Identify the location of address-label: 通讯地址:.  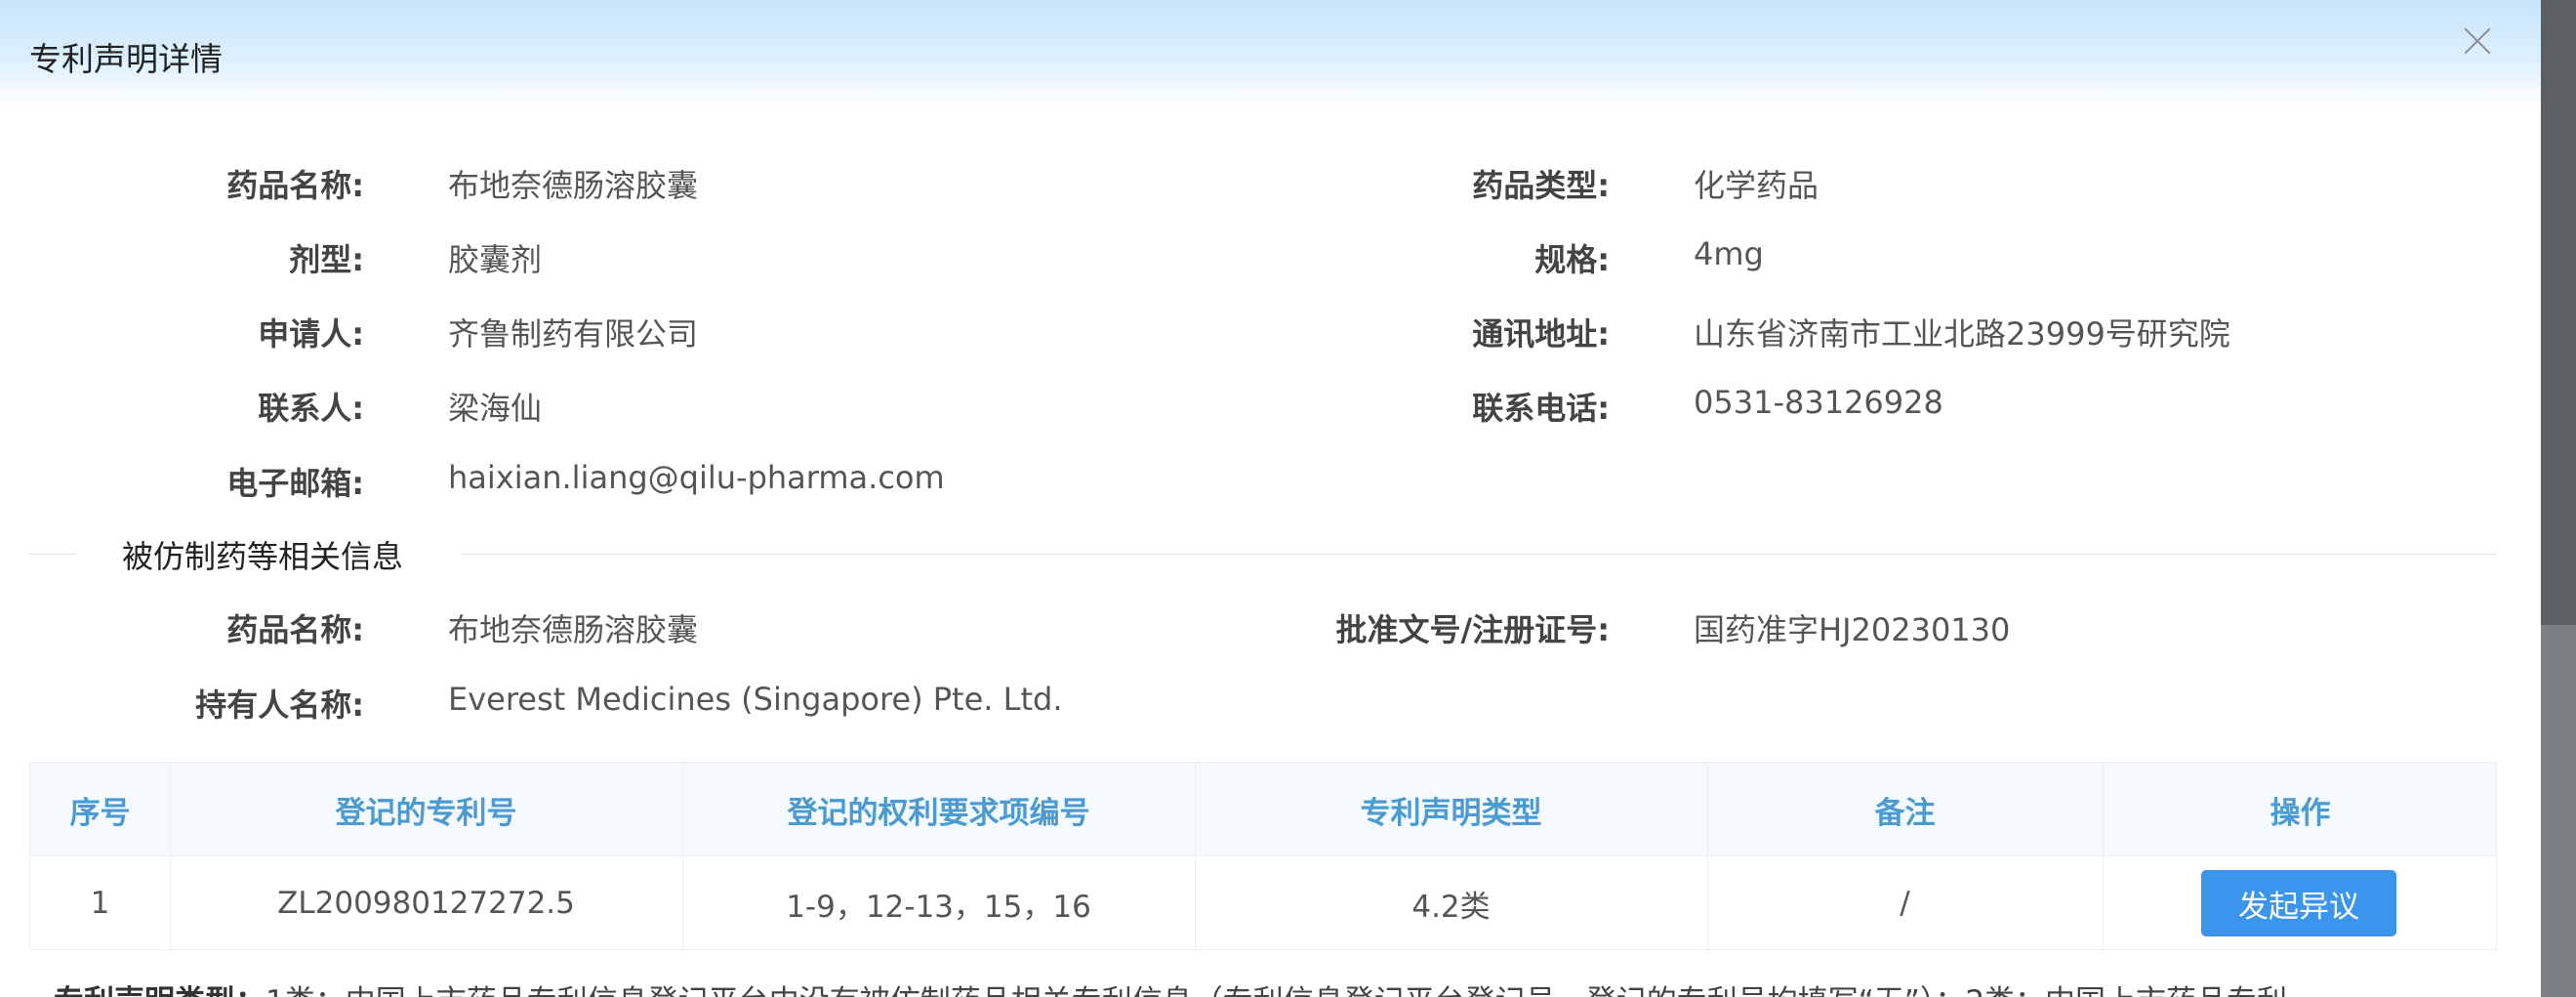
(1541, 334).